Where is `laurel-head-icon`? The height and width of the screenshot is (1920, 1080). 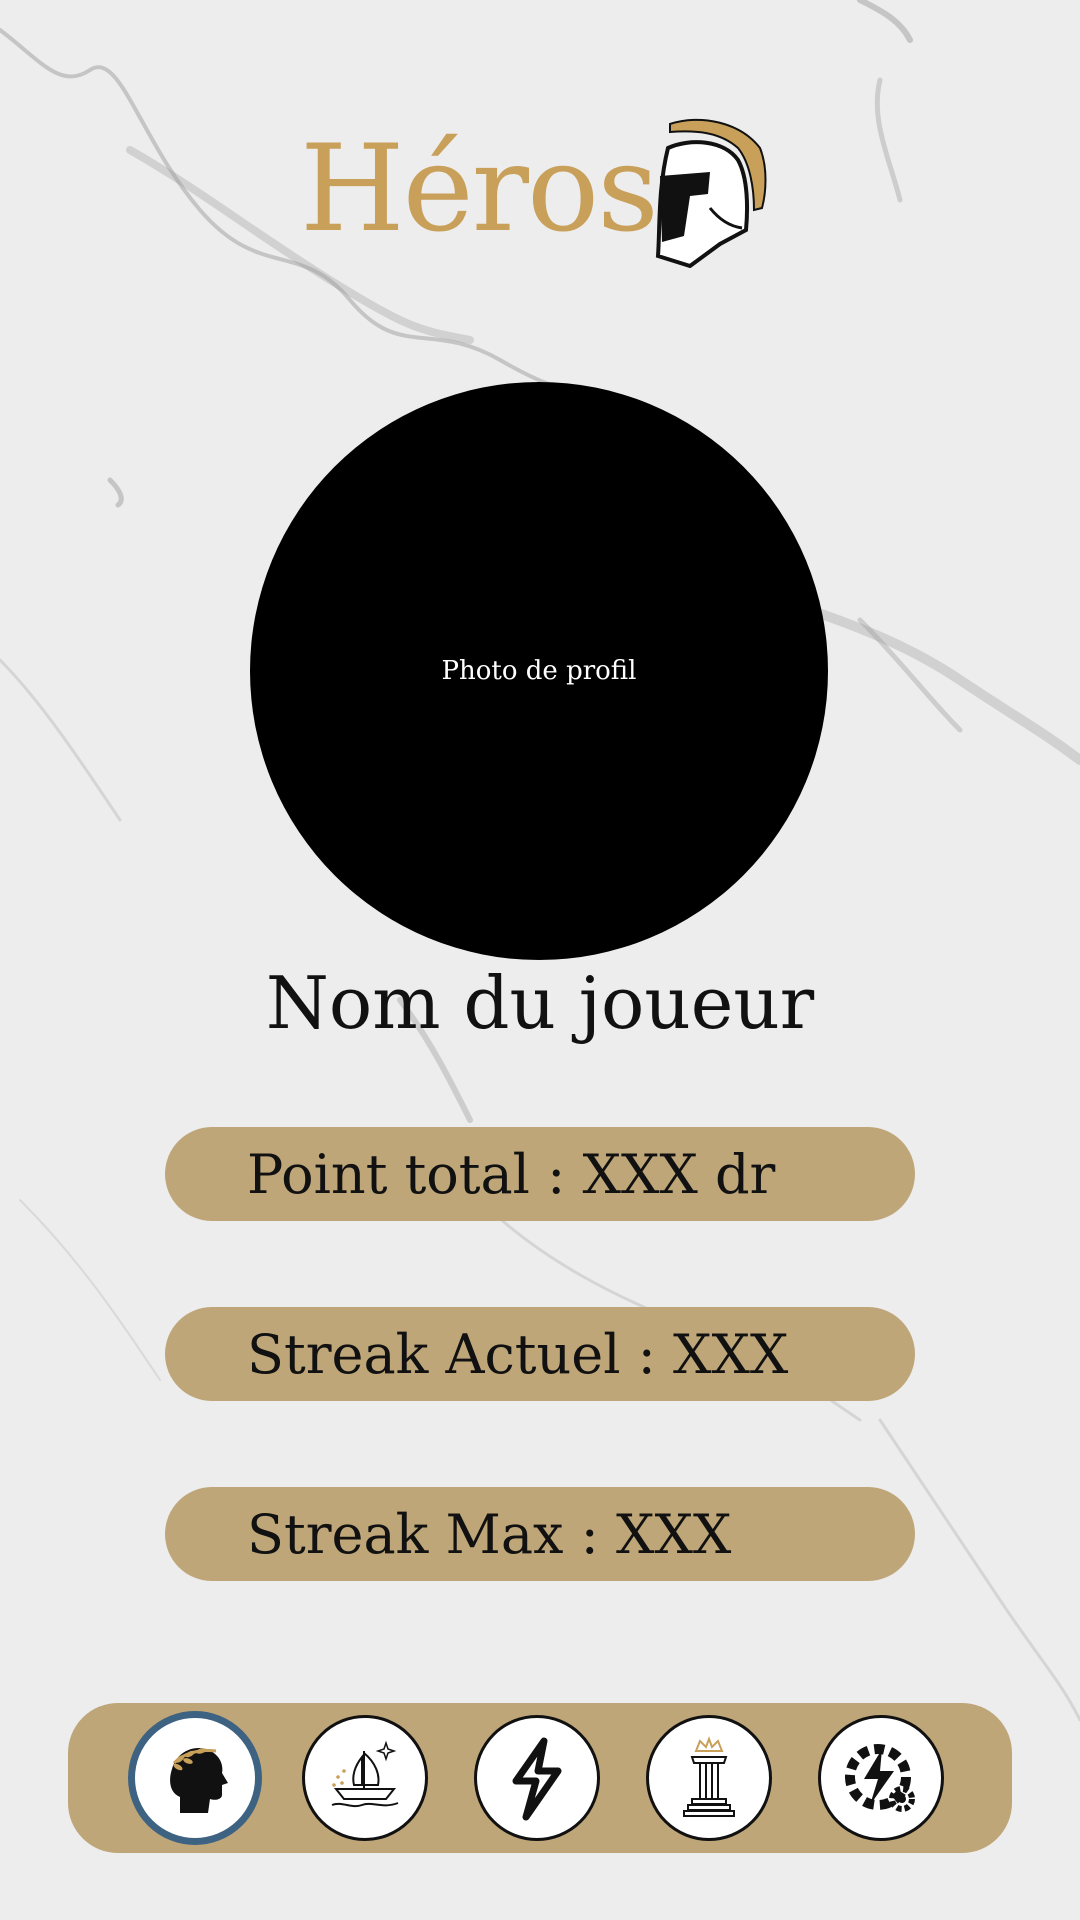
laurel-head-icon is located at coordinates (199, 1780).